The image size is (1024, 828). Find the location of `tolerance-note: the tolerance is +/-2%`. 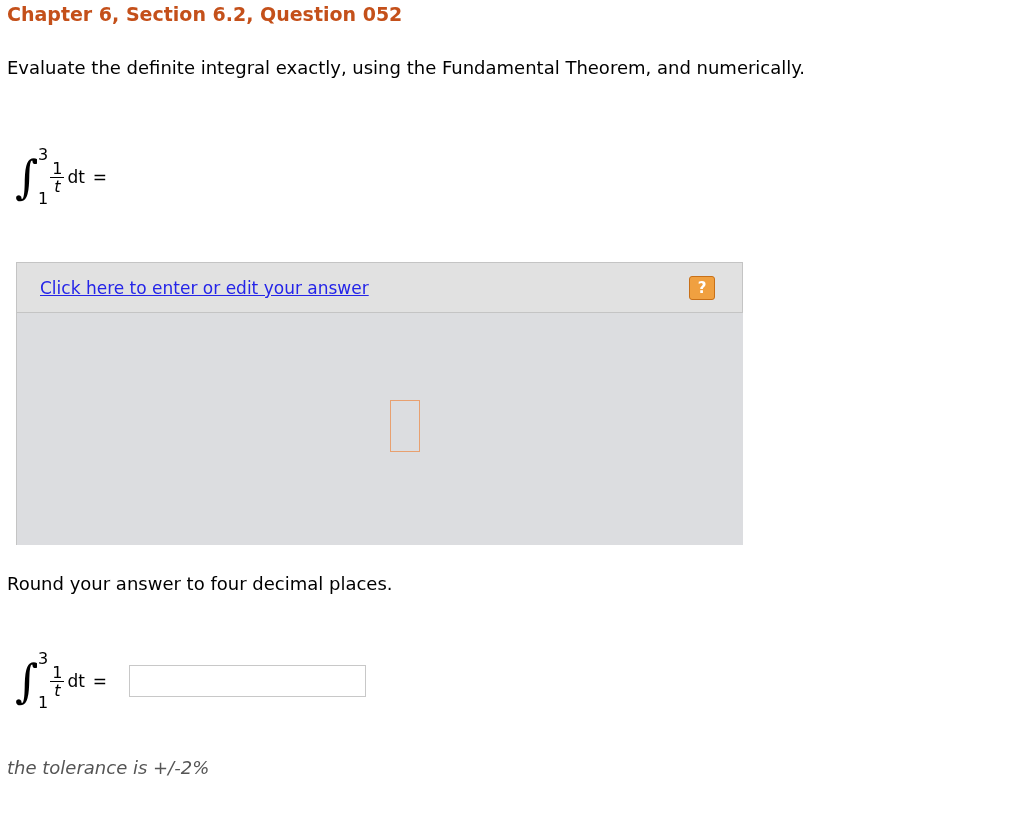

tolerance-note: the tolerance is +/-2% is located at coordinates (109, 768).